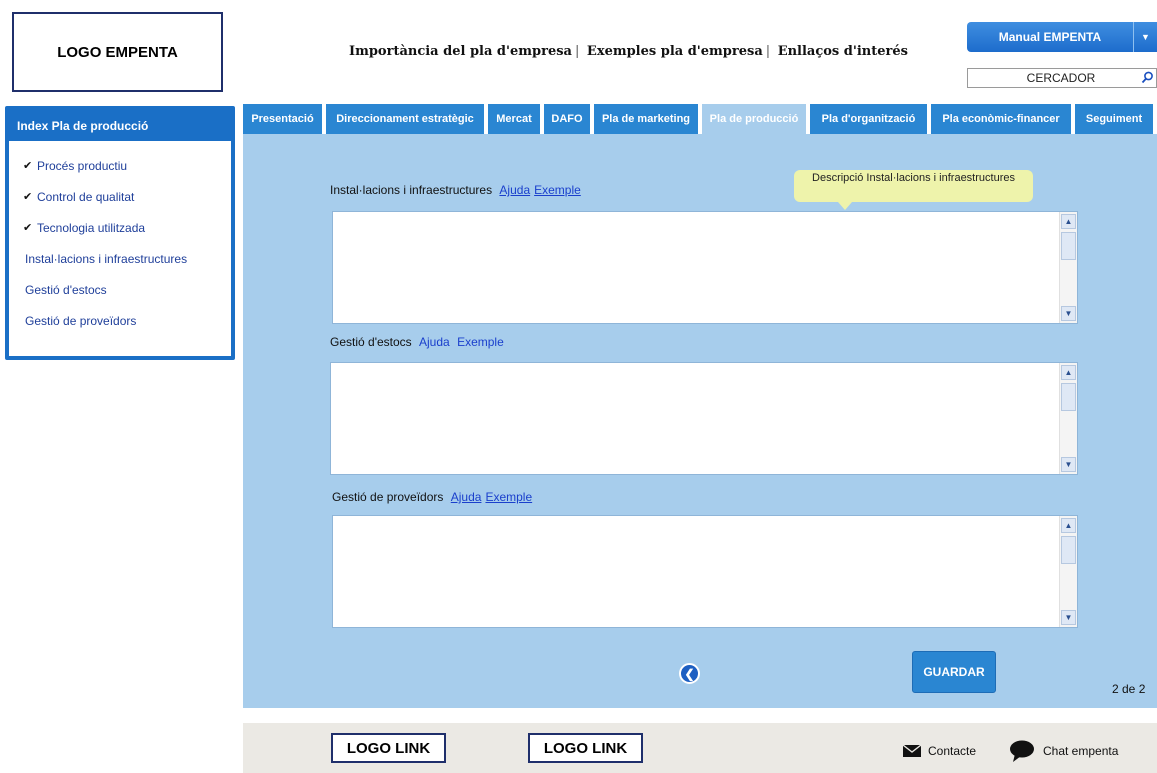 The height and width of the screenshot is (773, 1157). Describe the element at coordinates (1001, 119) in the screenshot. I see `tab-pla-economic: Pla econòmic-financer` at that location.